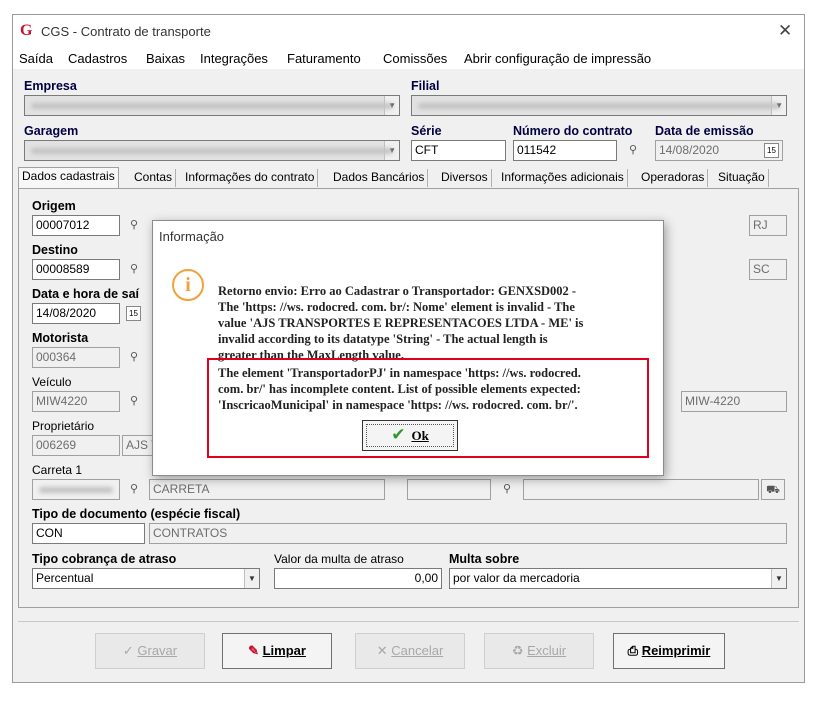  I want to click on tipo-cobranca-select: Percentual ▼, so click(146, 578).